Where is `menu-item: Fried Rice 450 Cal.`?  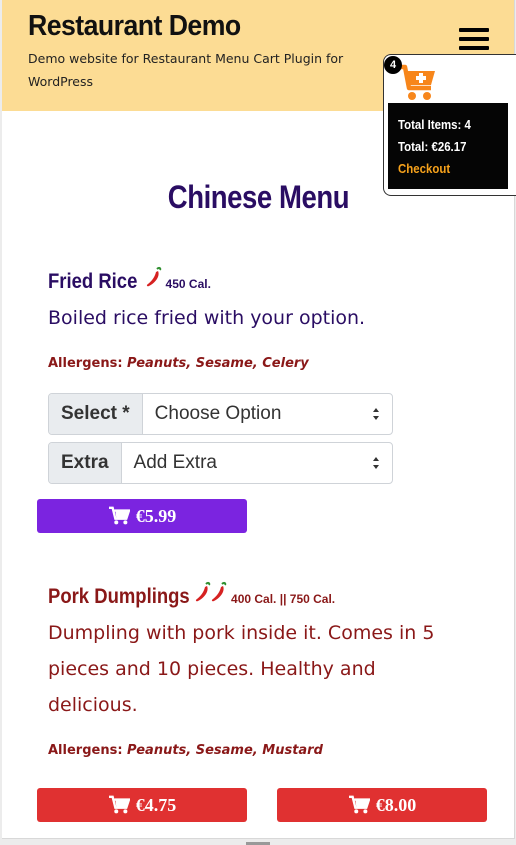
menu-item: Fried Rice 450 Cal. is located at coordinates (129, 280).